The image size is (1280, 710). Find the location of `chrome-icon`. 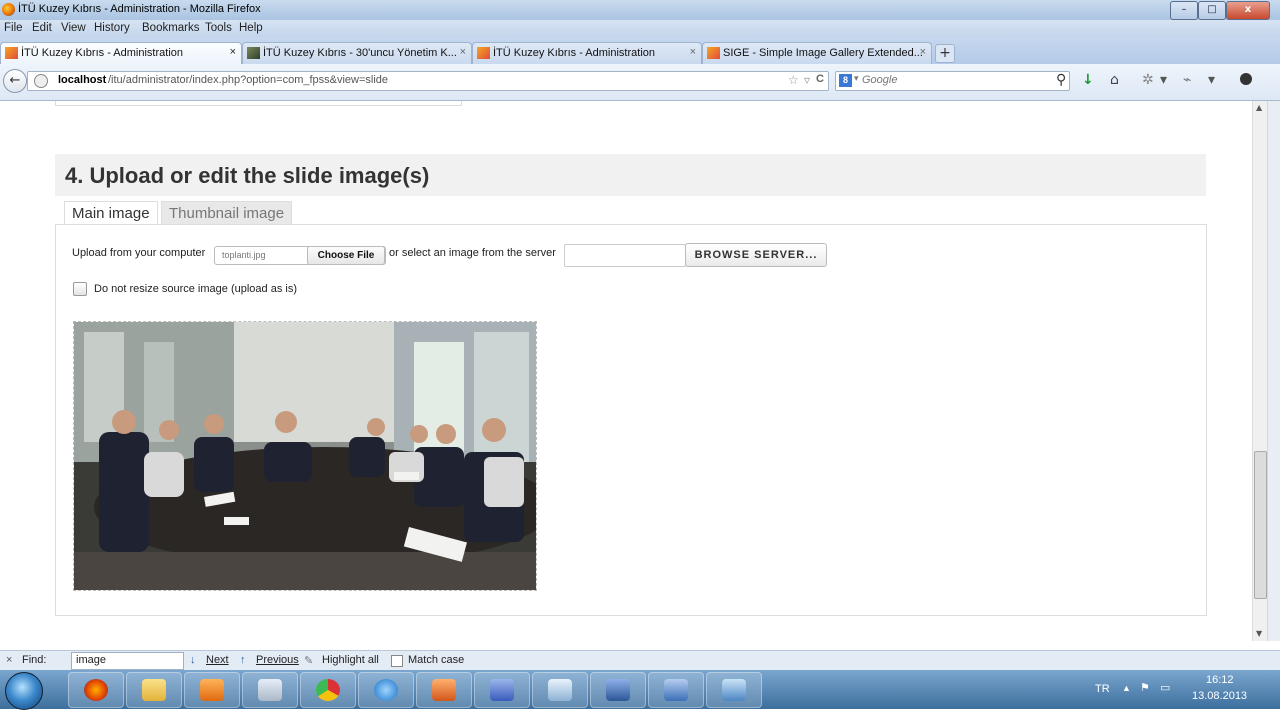

chrome-icon is located at coordinates (328, 690).